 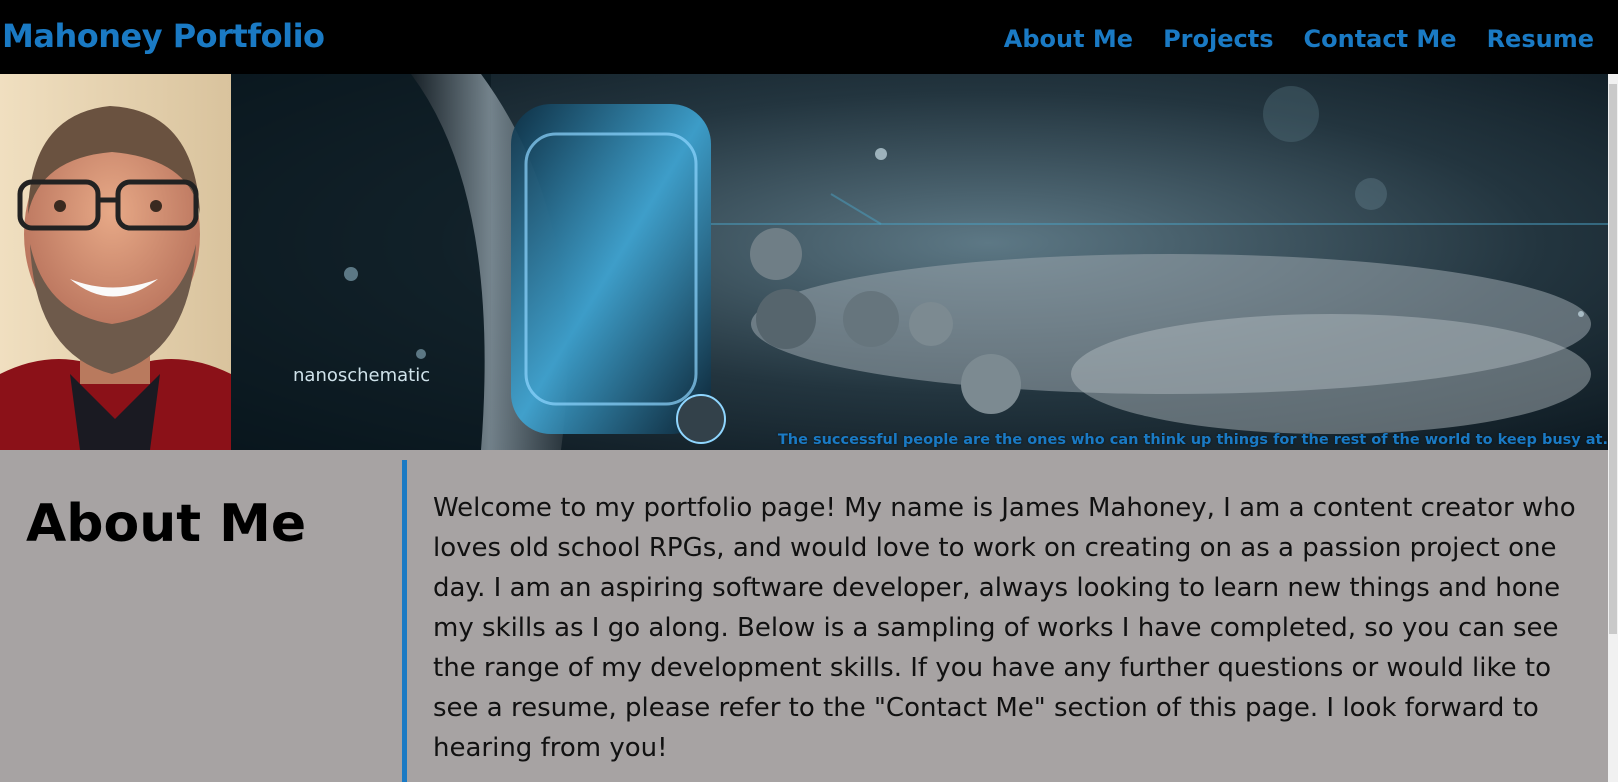 I want to click on about-title: About Me, so click(x=166, y=524).